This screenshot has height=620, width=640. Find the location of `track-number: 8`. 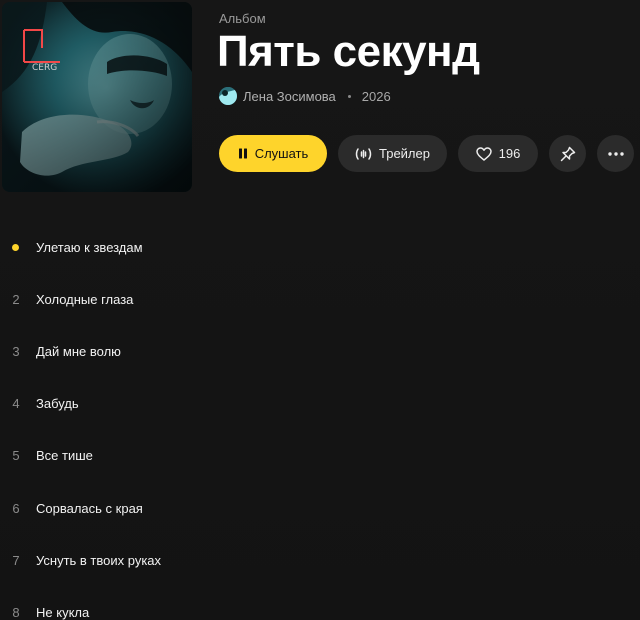

track-number: 8 is located at coordinates (16, 612).